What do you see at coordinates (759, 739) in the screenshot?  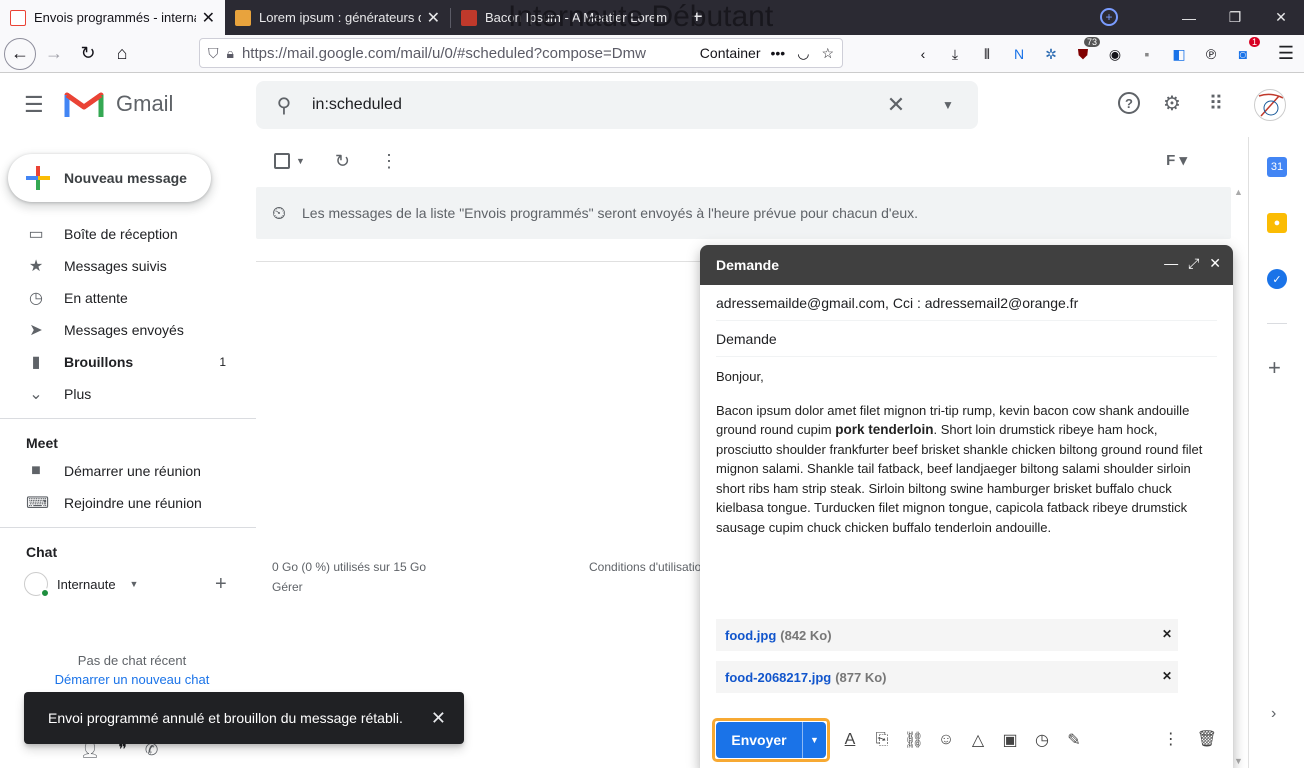 I see `send-button: Envoyer` at bounding box center [759, 739].